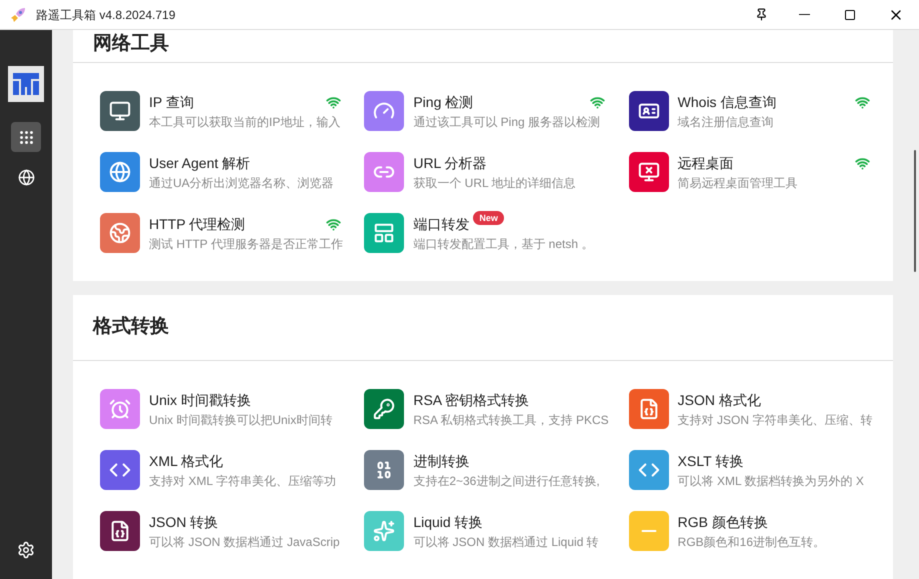 This screenshot has height=579, width=919. What do you see at coordinates (503, 244) in the screenshot?
I see `tool-description: 端口转发配置工具，基于 netsh 。` at bounding box center [503, 244].